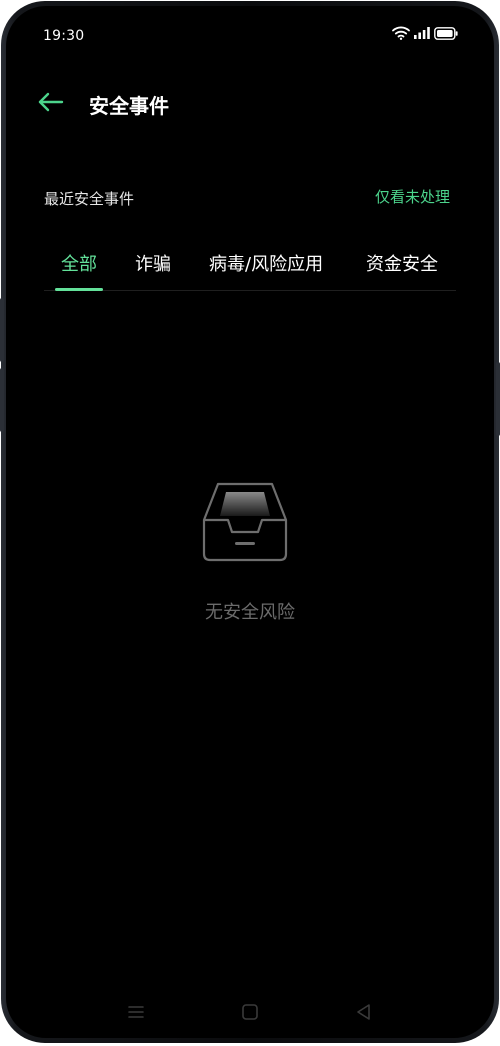 Image resolution: width=500 pixels, height=1046 pixels. What do you see at coordinates (422, 33) in the screenshot?
I see `signal-icon` at bounding box center [422, 33].